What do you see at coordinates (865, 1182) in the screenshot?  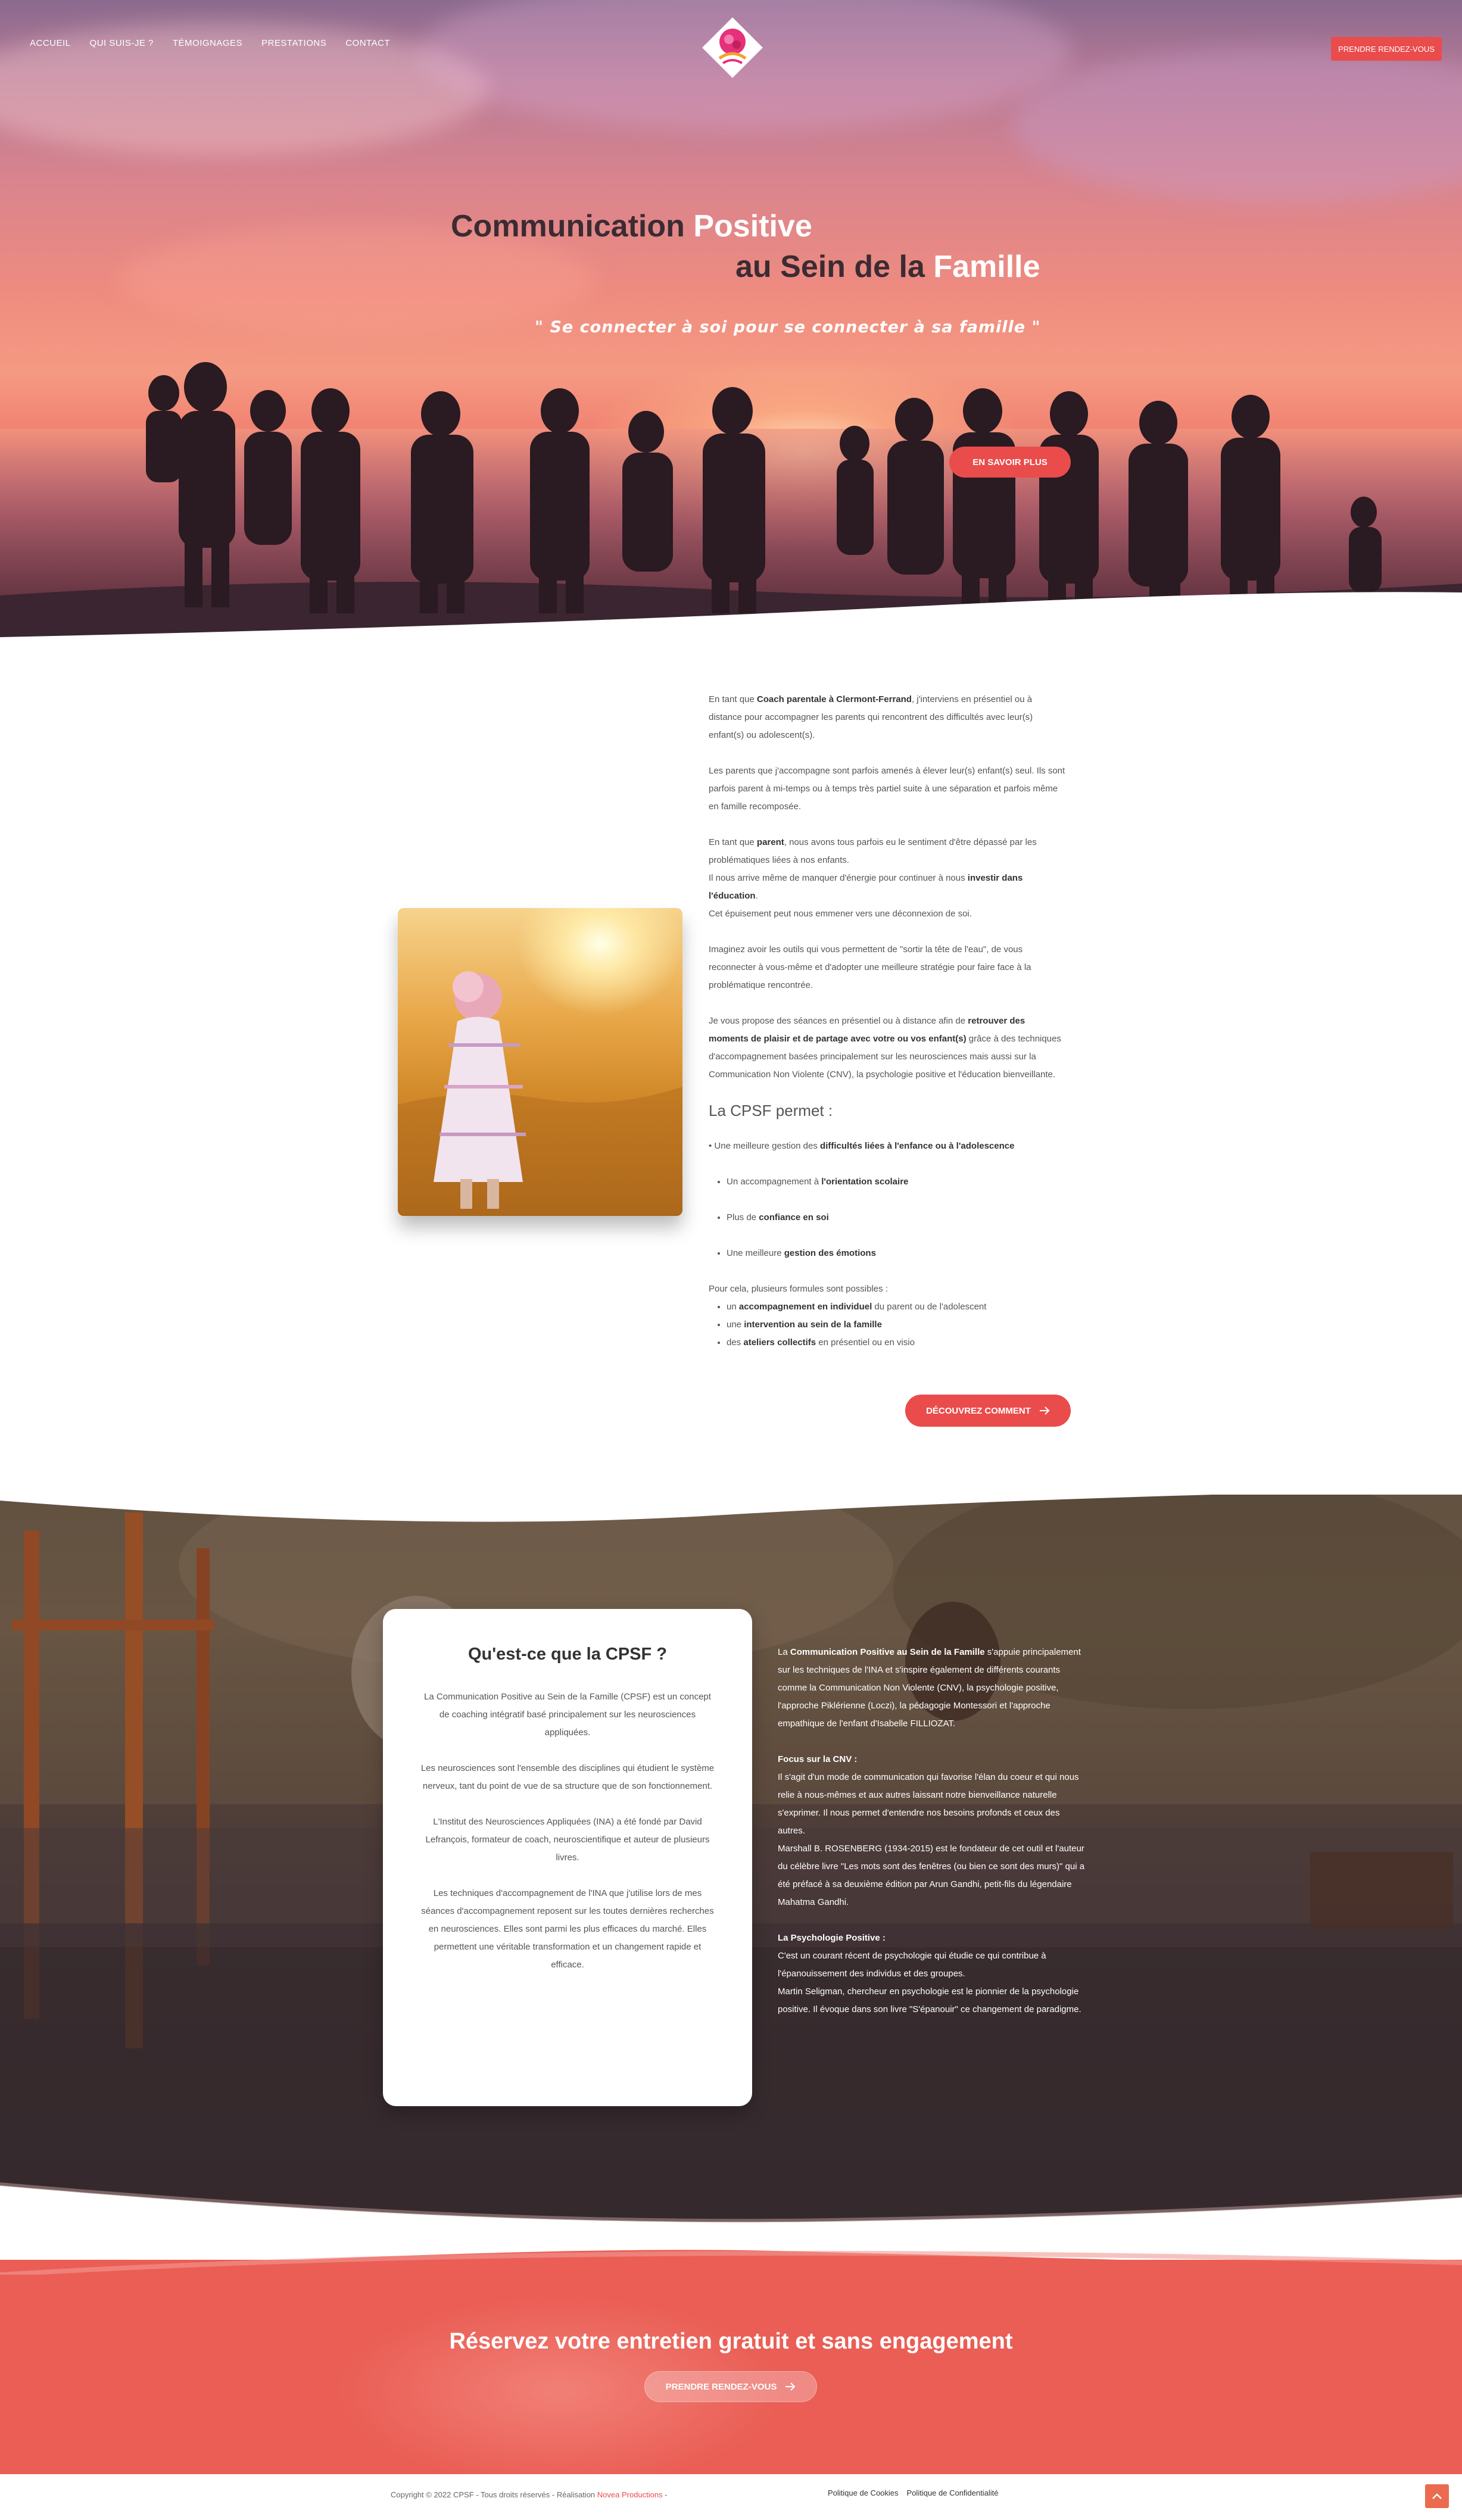 I see `text-bold: l'orientation scolaire` at bounding box center [865, 1182].